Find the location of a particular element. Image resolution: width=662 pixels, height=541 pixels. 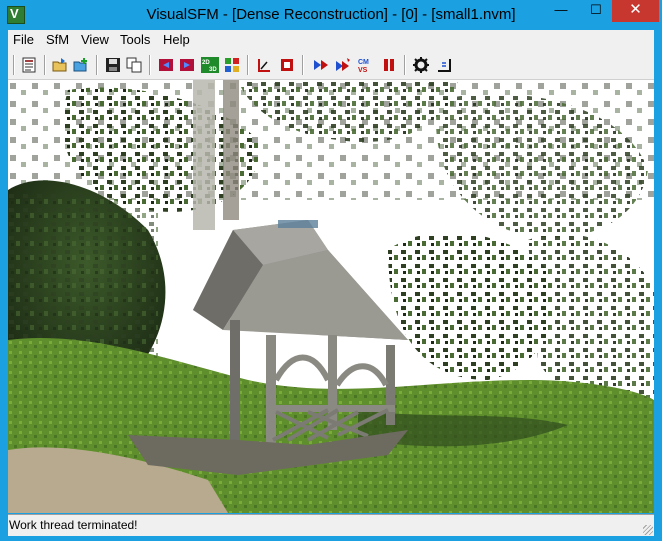

menu-help: Help is located at coordinates (176, 39).